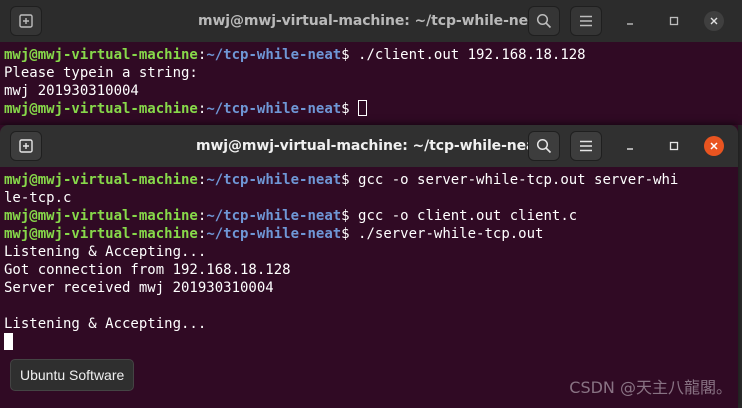  I want to click on terminal-text: $, so click(350, 109).